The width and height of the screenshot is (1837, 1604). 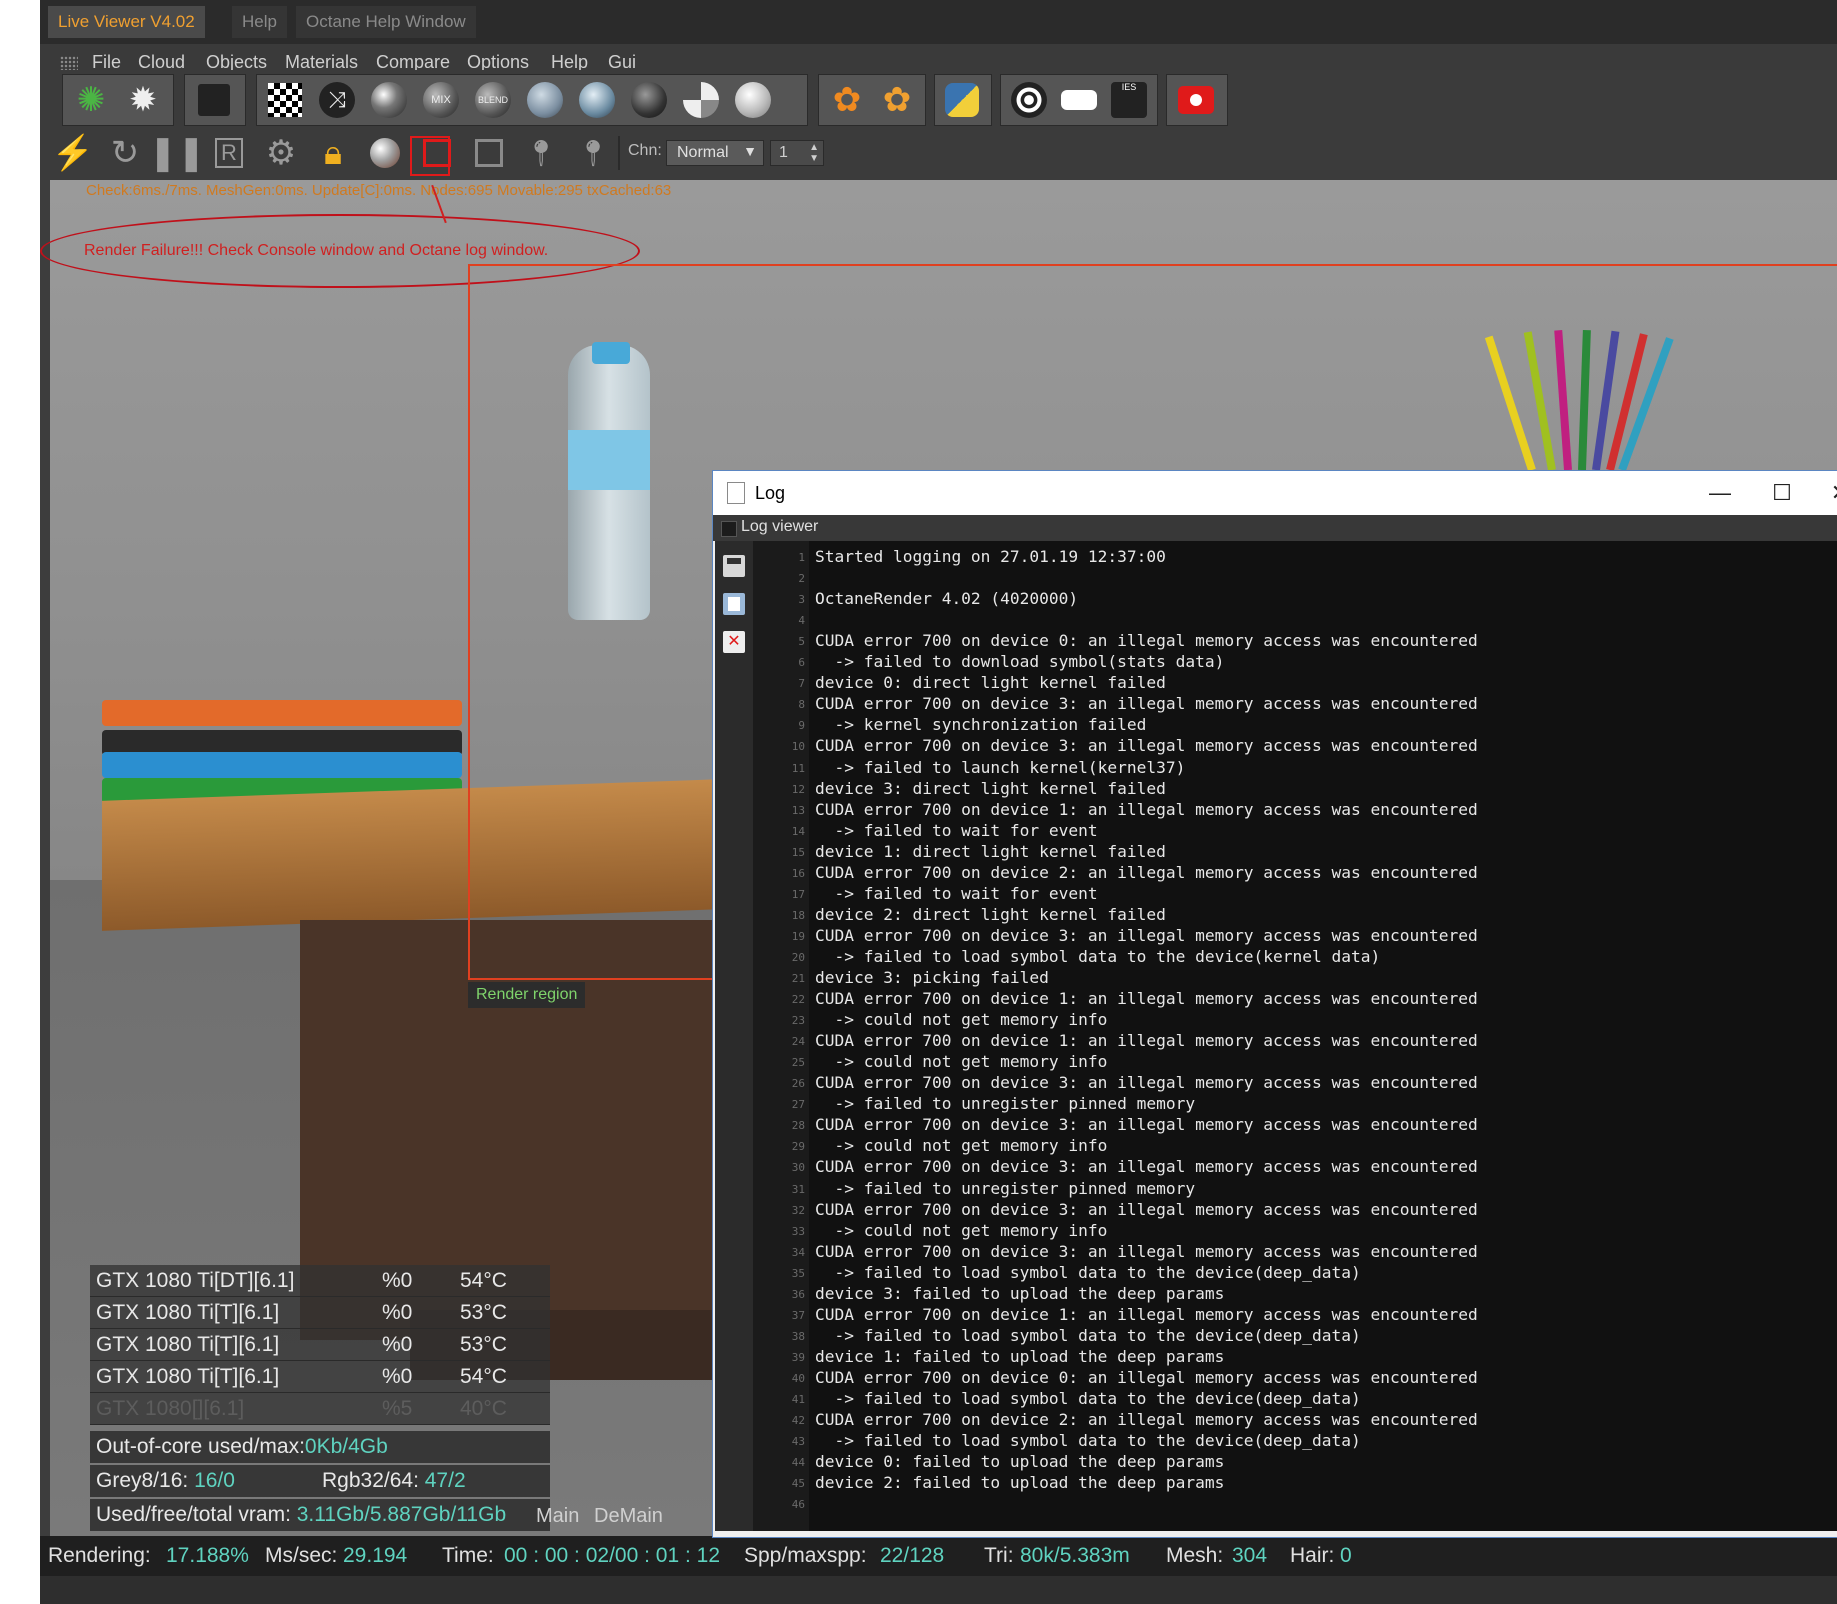 What do you see at coordinates (483, 1280) in the screenshot?
I see `gpu-temp: 54°C` at bounding box center [483, 1280].